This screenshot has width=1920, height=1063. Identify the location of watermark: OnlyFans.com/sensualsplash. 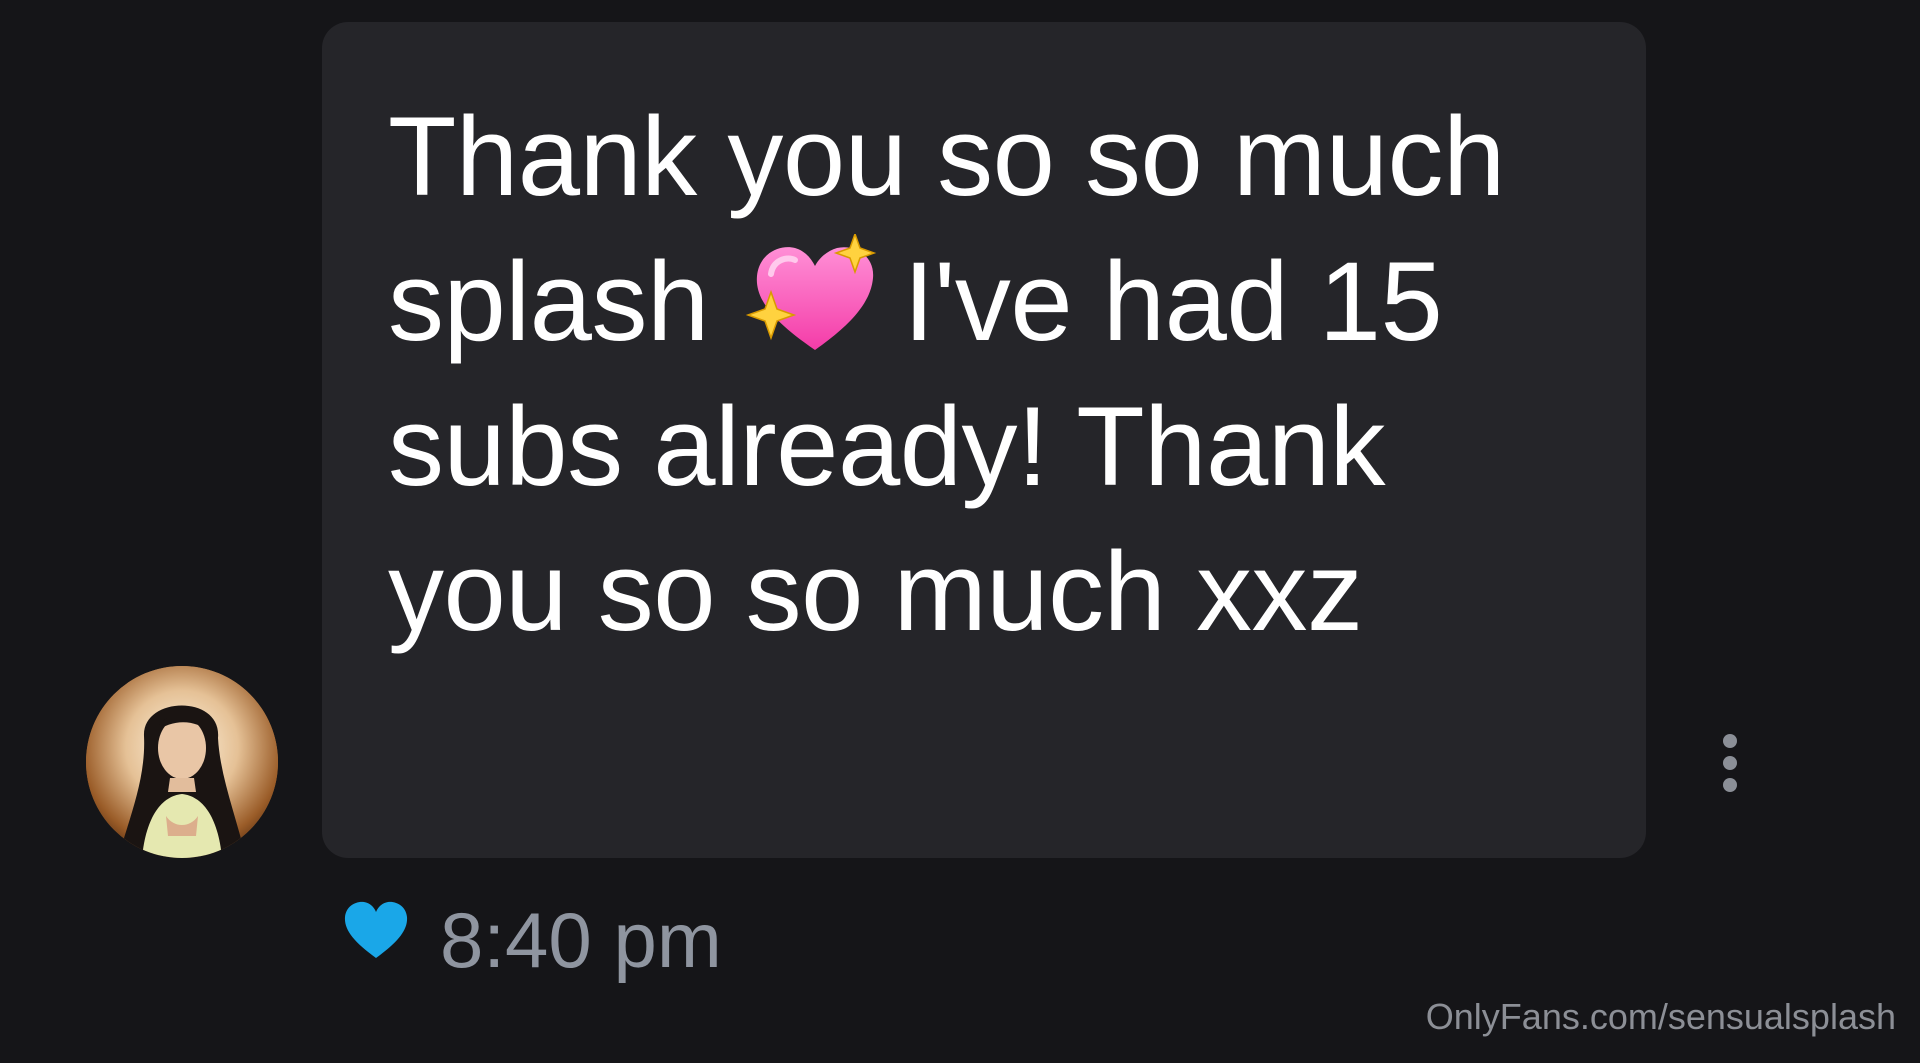
(1660, 1016).